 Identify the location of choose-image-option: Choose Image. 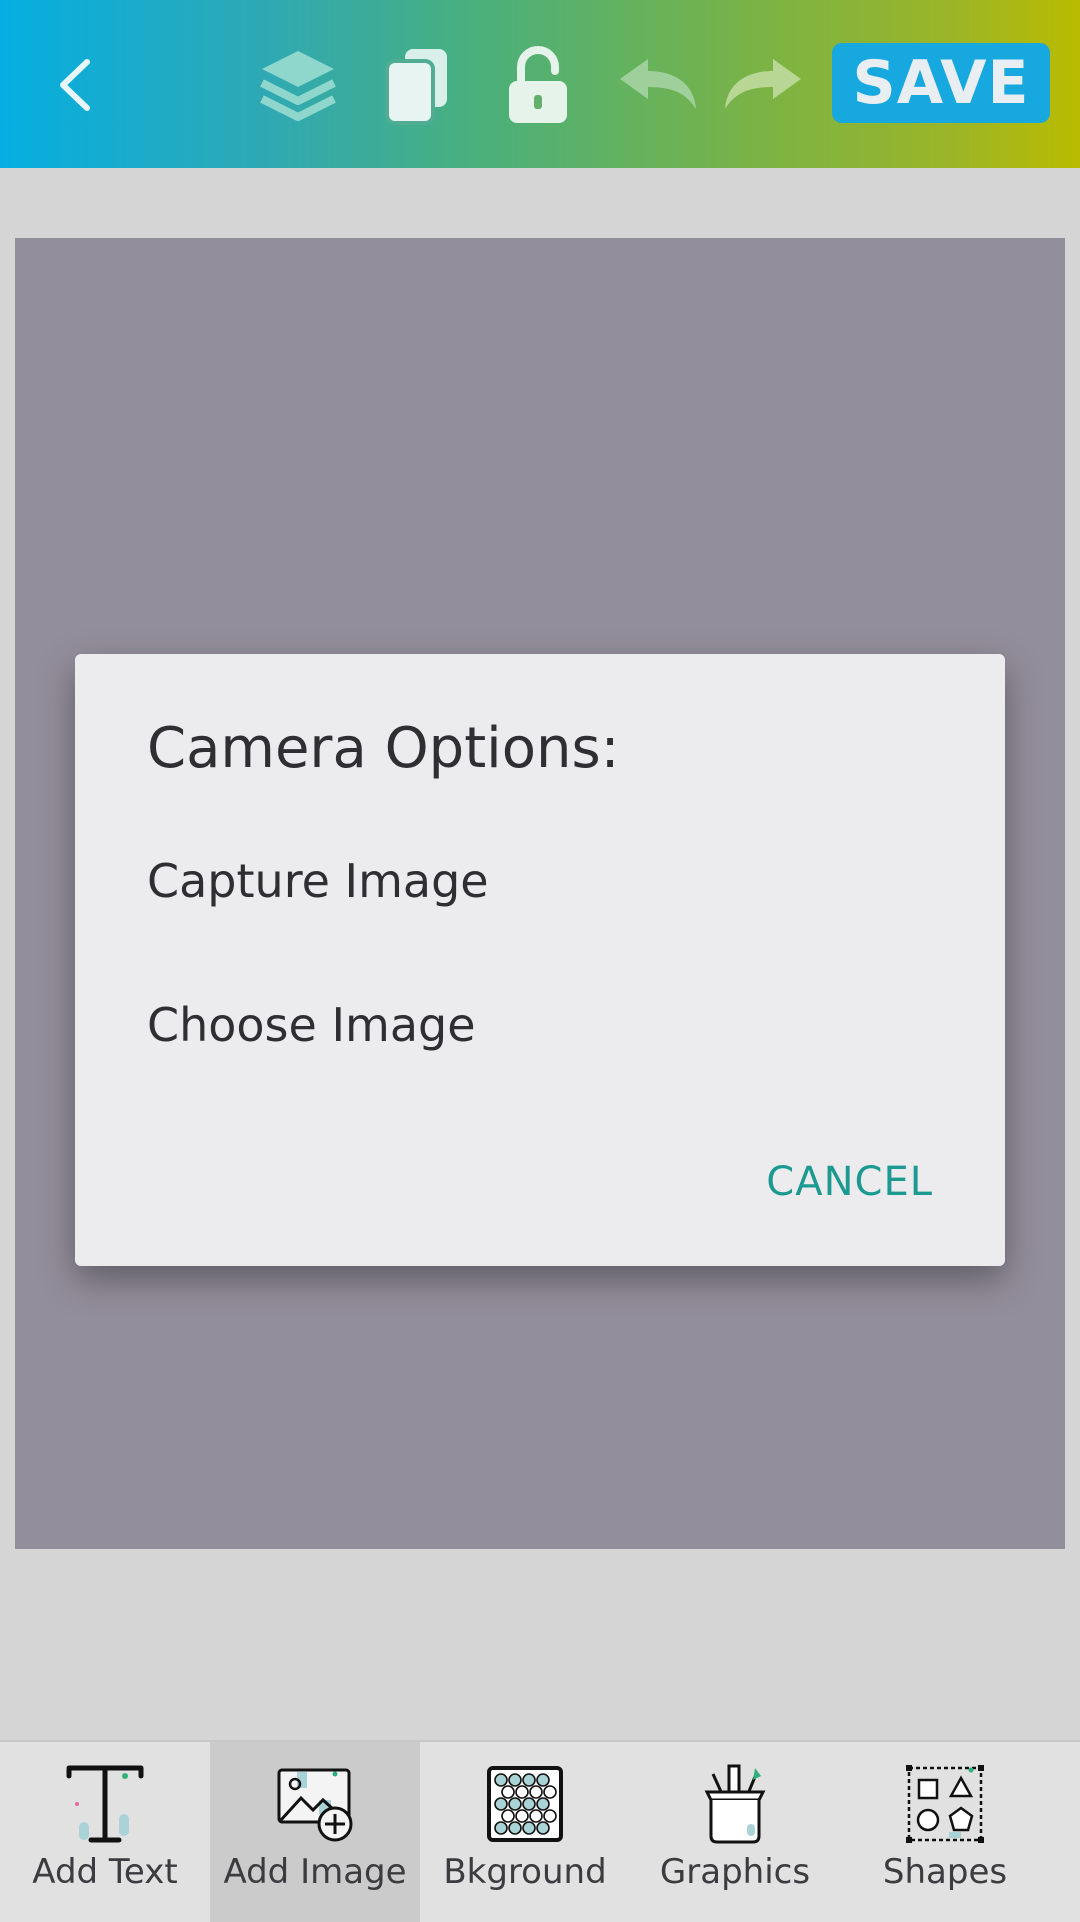
(311, 1025).